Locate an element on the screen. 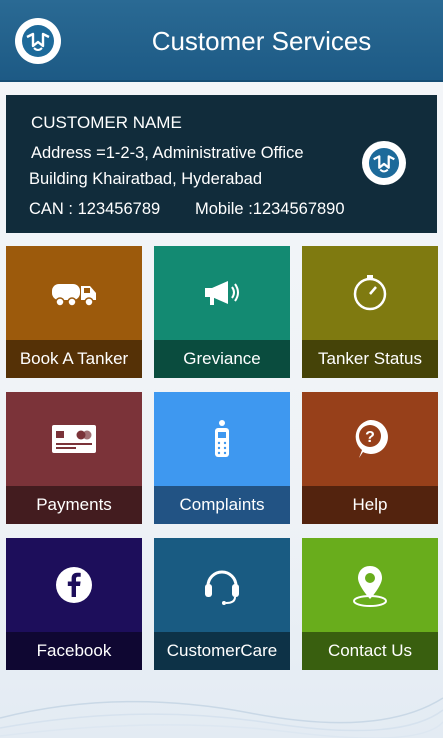 The image size is (443, 738). customer-can: CAN : 123456789 is located at coordinates (95, 209).